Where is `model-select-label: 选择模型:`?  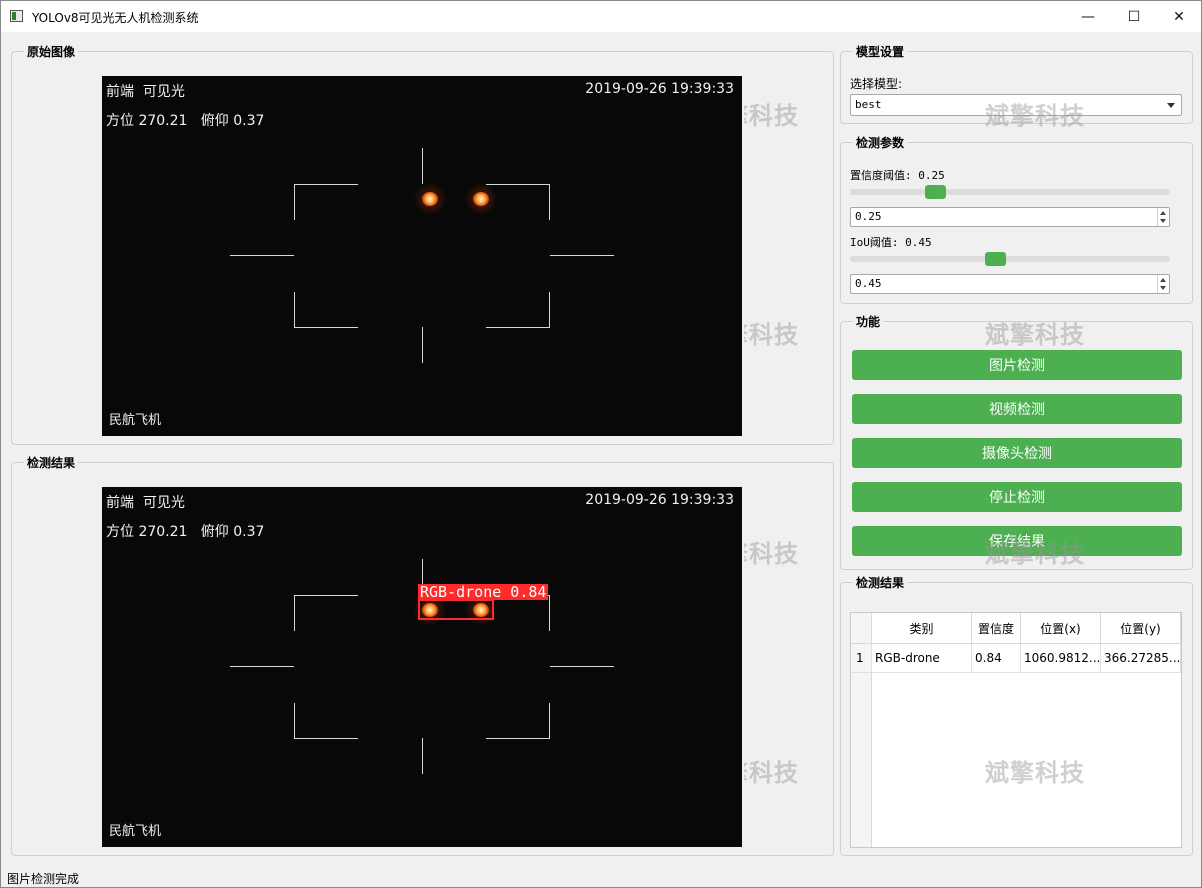 model-select-label: 选择模型: is located at coordinates (876, 84).